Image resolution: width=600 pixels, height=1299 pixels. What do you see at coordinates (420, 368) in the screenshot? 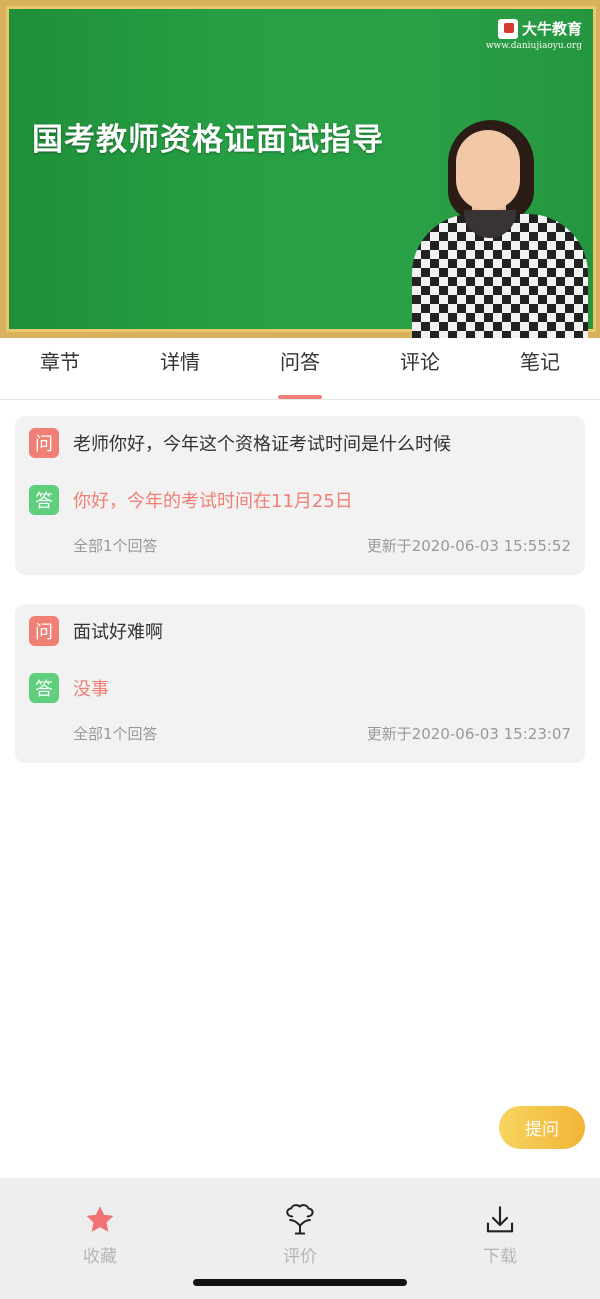
I see `tab-comments: 评论` at bounding box center [420, 368].